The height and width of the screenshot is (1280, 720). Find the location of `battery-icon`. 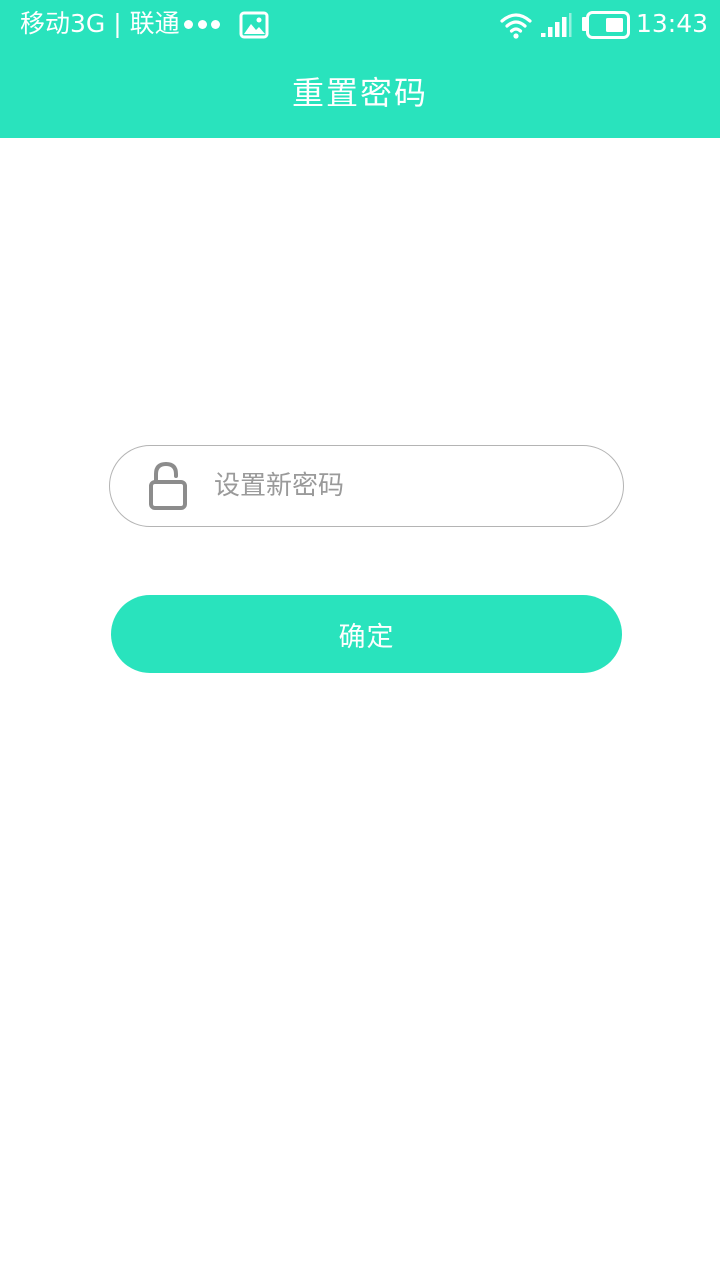

battery-icon is located at coordinates (606, 25).